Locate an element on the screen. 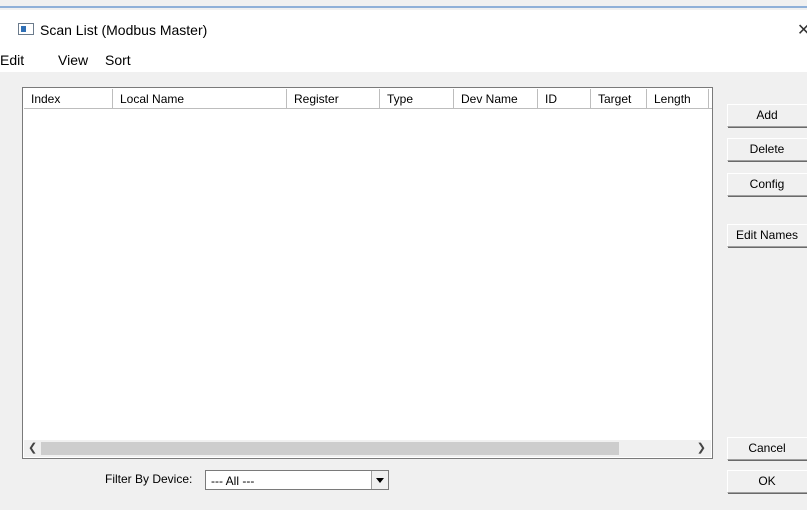 This screenshot has width=807, height=510. cancel-button: Cancel is located at coordinates (767, 448).